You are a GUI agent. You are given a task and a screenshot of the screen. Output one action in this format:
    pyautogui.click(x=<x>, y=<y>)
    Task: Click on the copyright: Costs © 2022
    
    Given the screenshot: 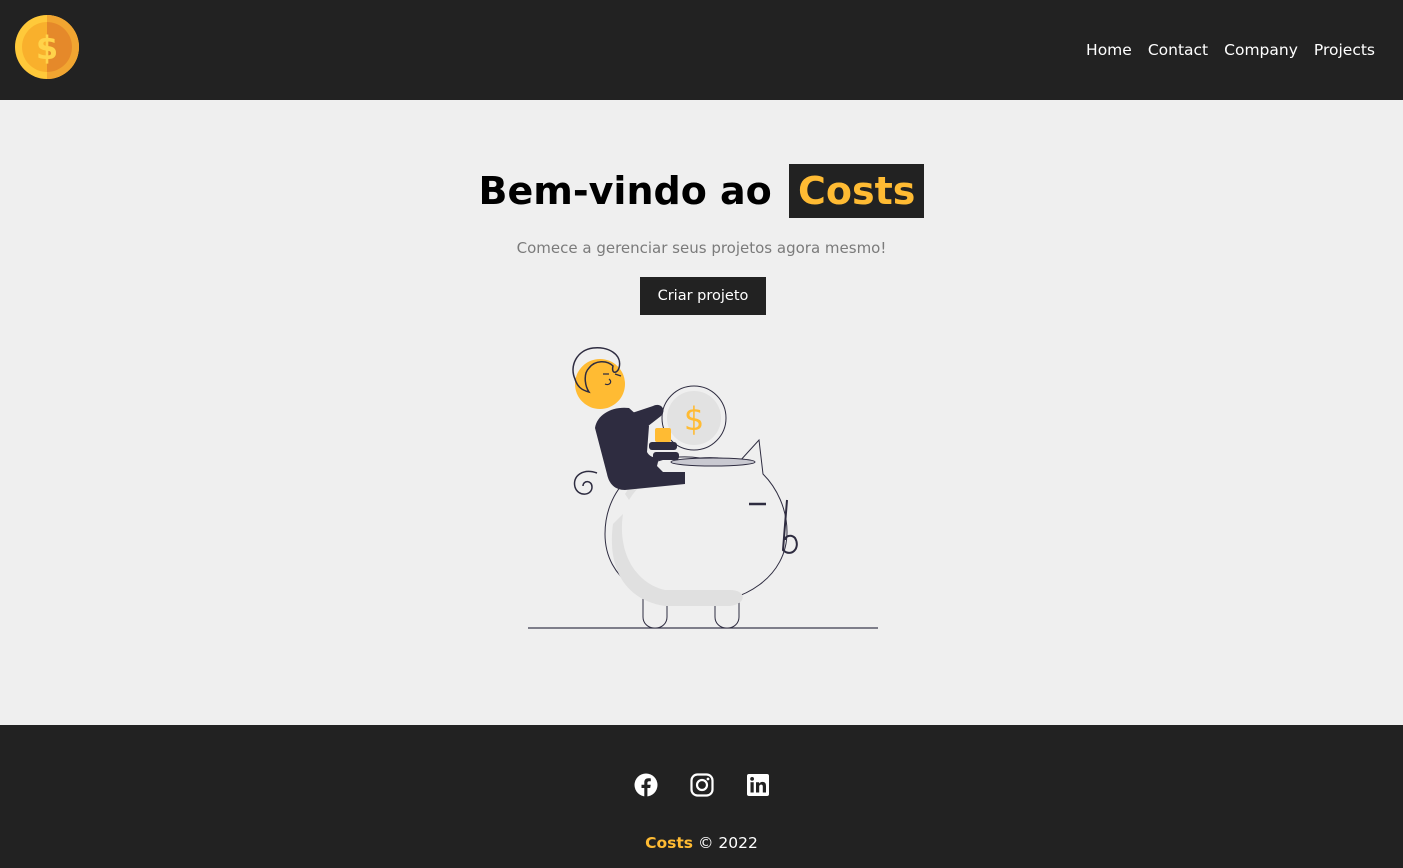 What is the action you would take?
    pyautogui.click(x=701, y=843)
    